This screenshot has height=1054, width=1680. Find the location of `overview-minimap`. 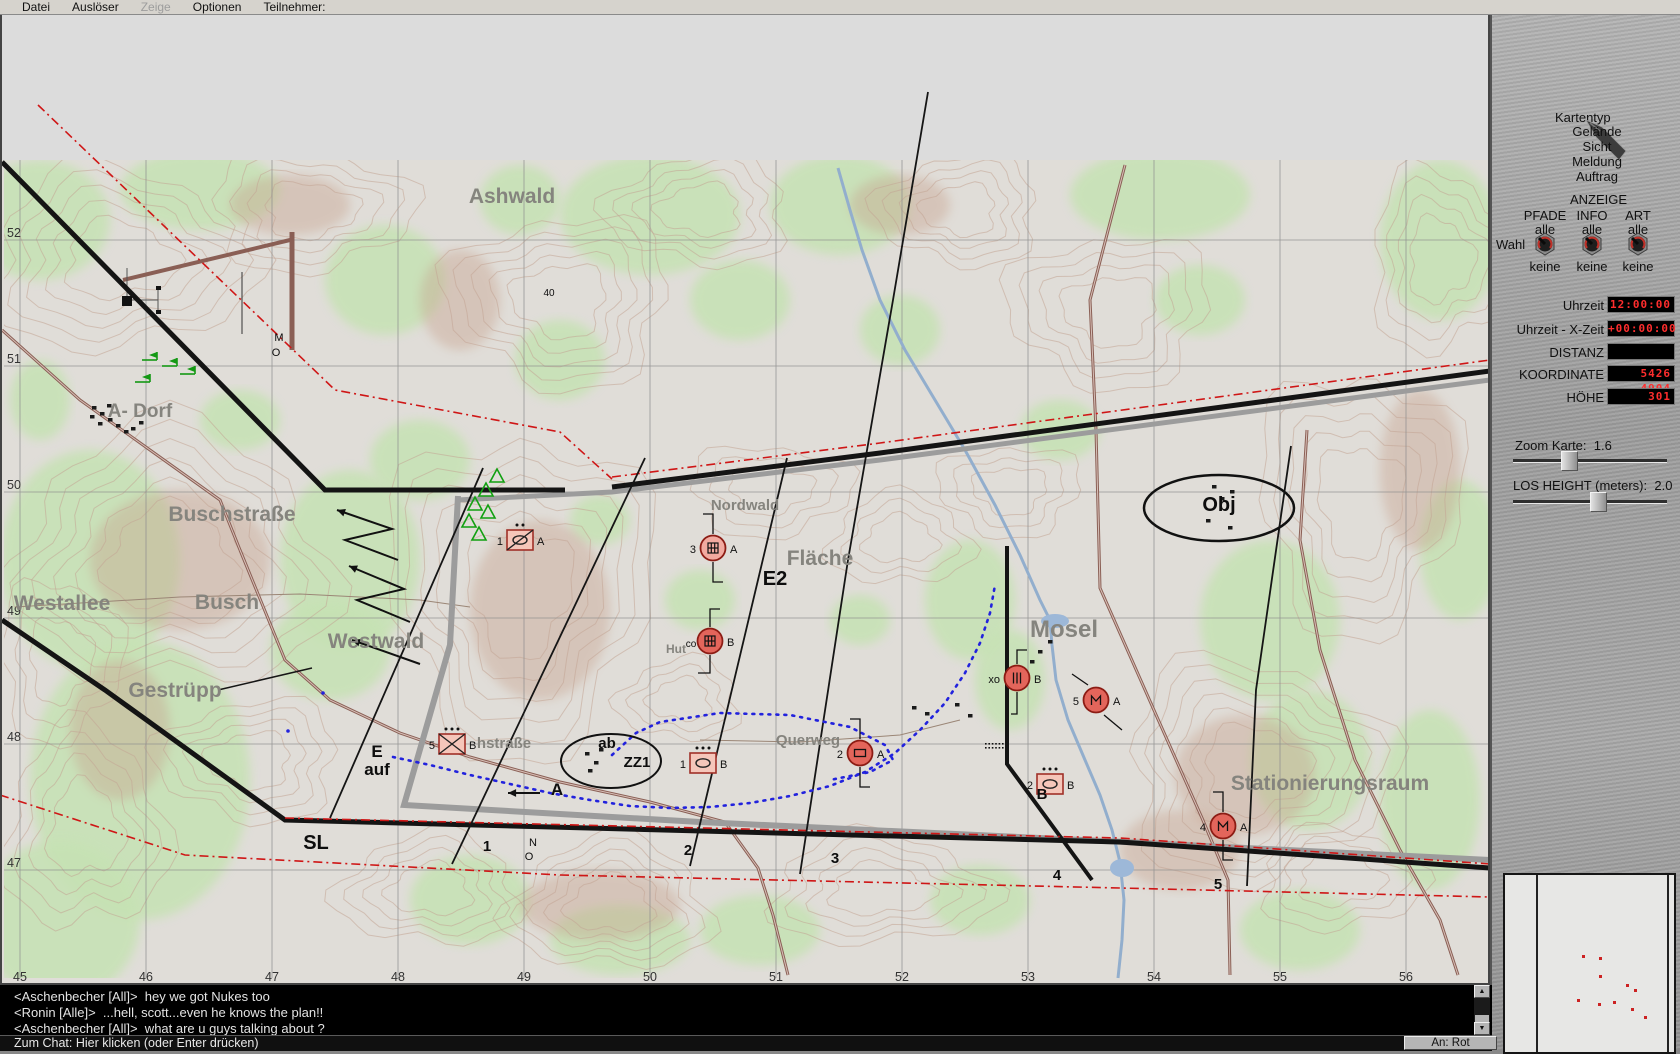

overview-minimap is located at coordinates (1589, 963).